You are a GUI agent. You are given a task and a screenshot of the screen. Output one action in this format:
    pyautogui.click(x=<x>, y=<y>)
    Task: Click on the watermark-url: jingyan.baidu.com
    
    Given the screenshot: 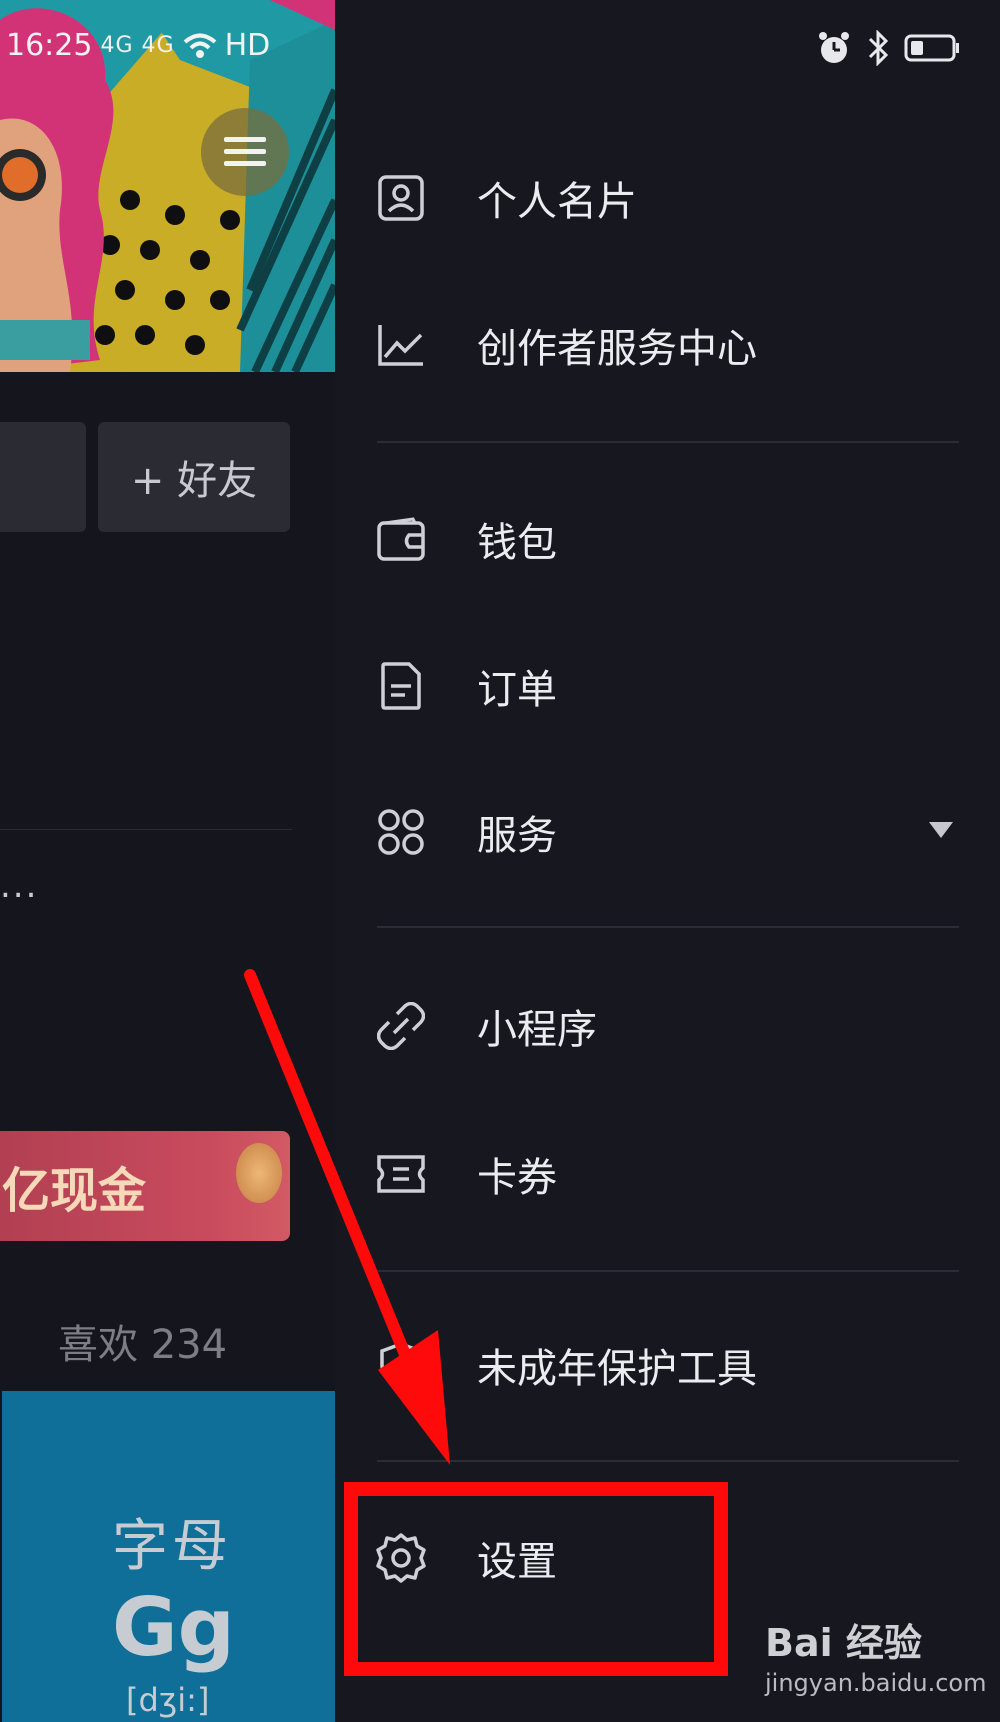 What is the action you would take?
    pyautogui.click(x=876, y=1683)
    